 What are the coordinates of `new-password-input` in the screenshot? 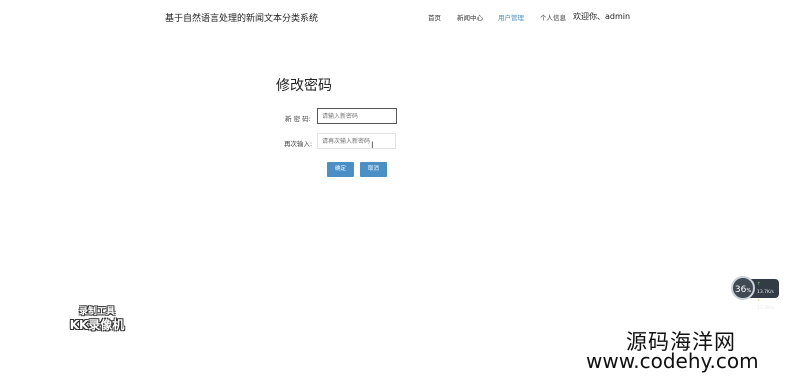 It's located at (357, 116).